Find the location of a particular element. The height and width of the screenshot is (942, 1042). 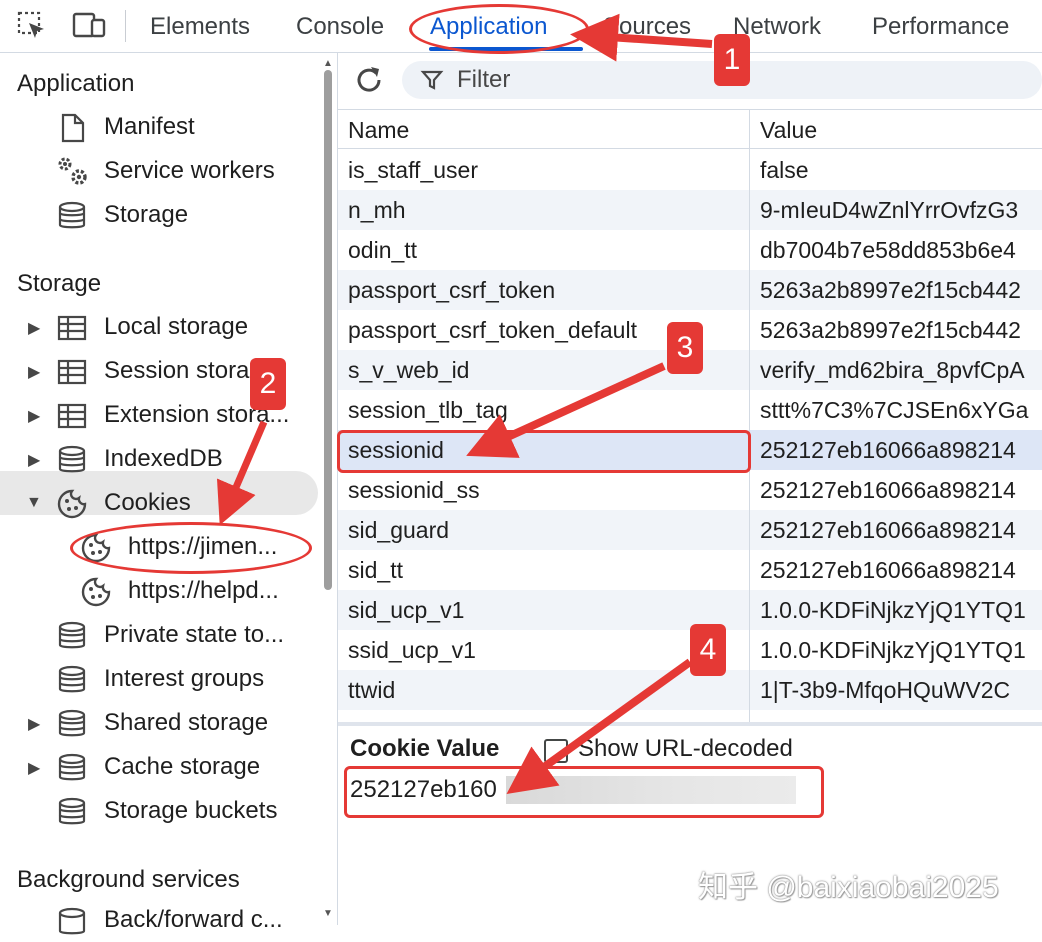

annotation-badge-2: 2 is located at coordinates (268, 384).